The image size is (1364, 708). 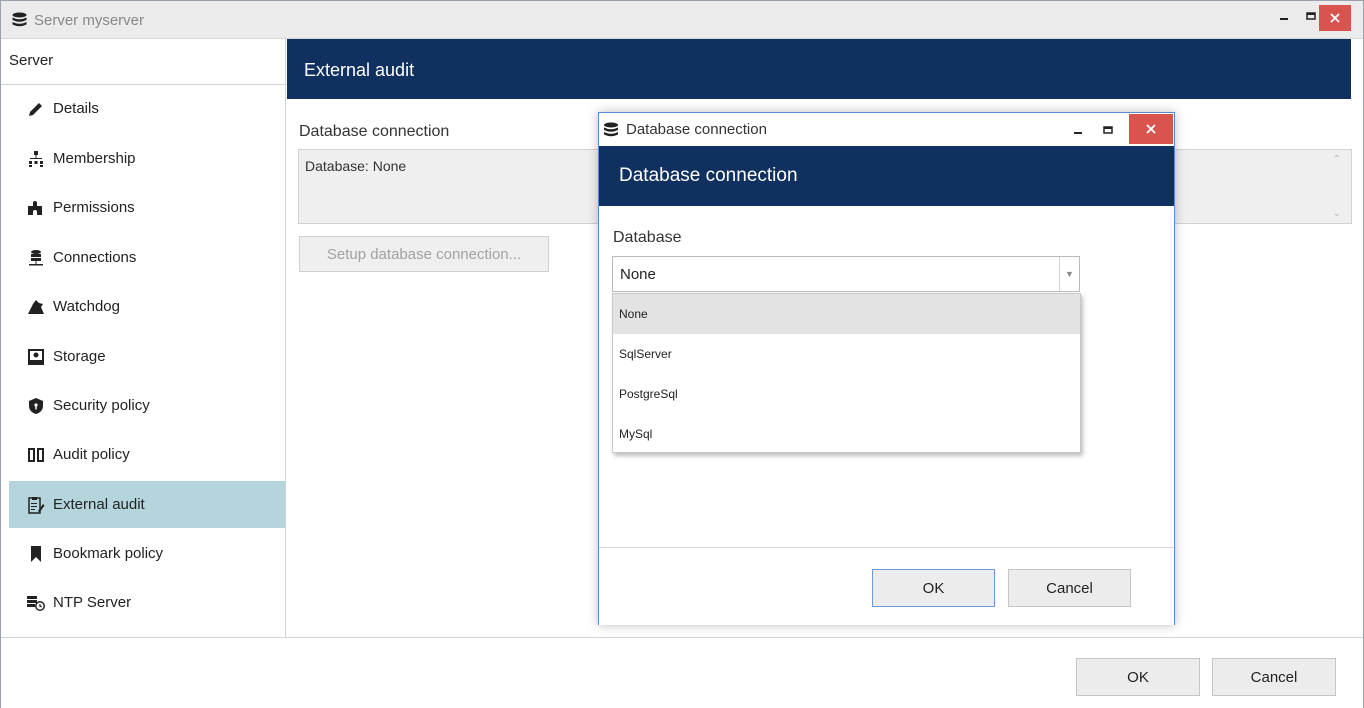 I want to click on database-dropdown-list: None SqlServer PostgreSql MySql, so click(x=846, y=373).